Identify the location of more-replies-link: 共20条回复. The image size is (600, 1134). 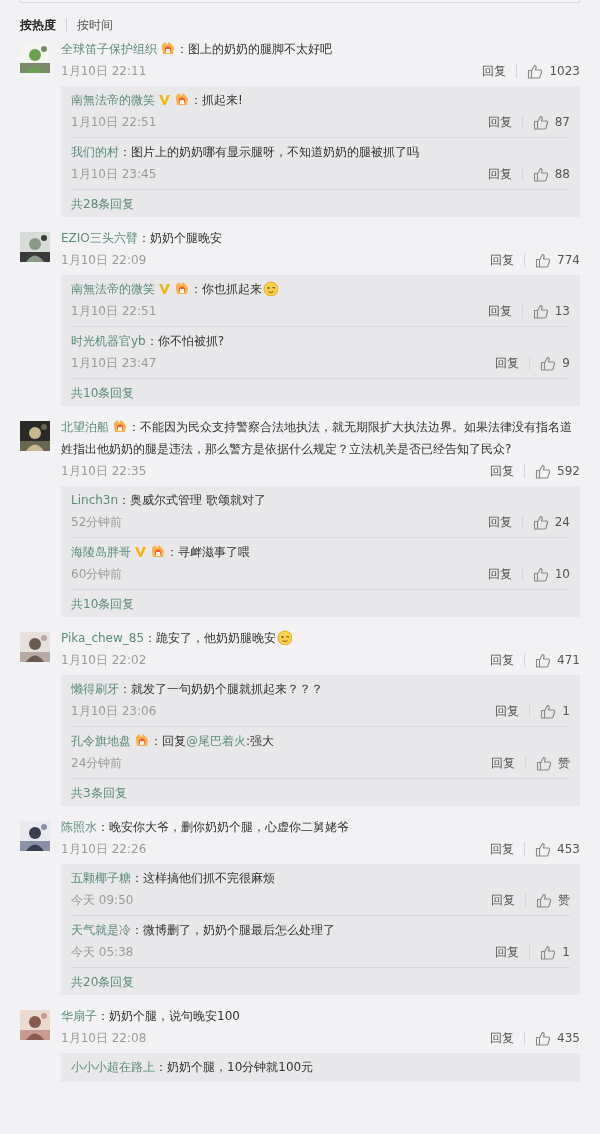
(103, 981).